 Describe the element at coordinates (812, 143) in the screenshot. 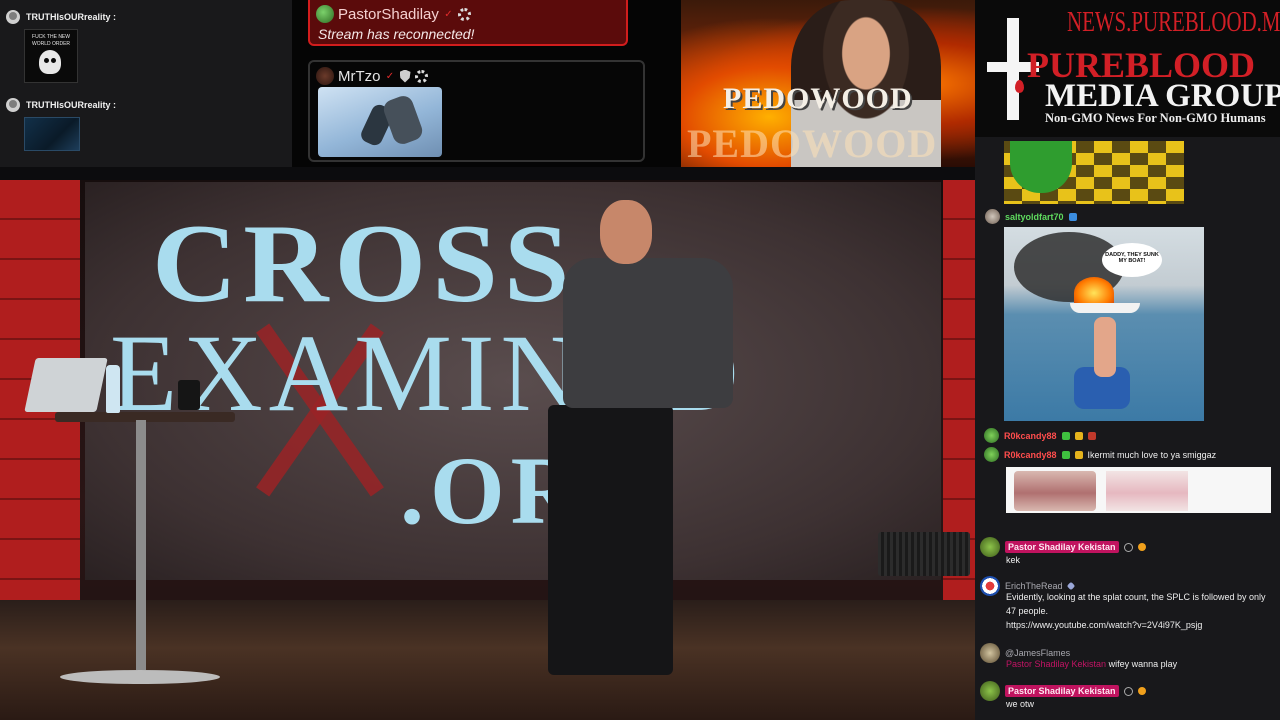

I see `image-caption-ghost: PEDOWOOD` at that location.